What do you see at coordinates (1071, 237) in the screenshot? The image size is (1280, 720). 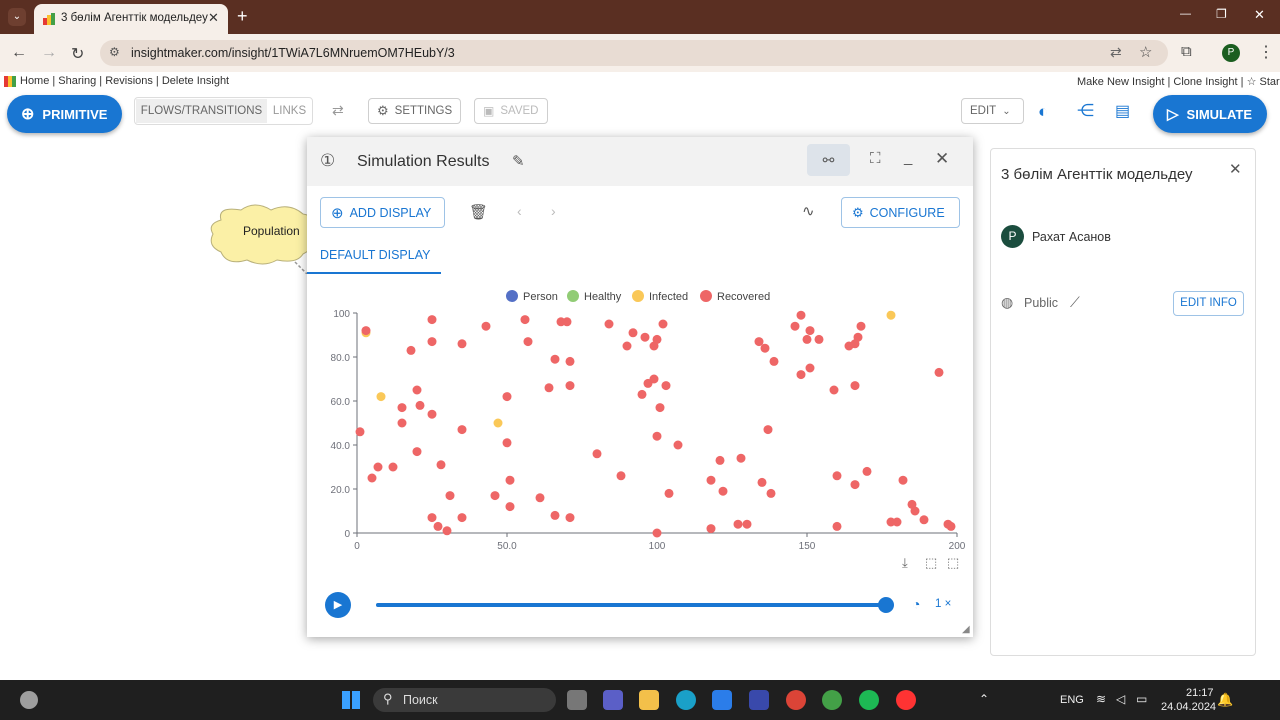 I see `author-name: Рахат Асанов` at bounding box center [1071, 237].